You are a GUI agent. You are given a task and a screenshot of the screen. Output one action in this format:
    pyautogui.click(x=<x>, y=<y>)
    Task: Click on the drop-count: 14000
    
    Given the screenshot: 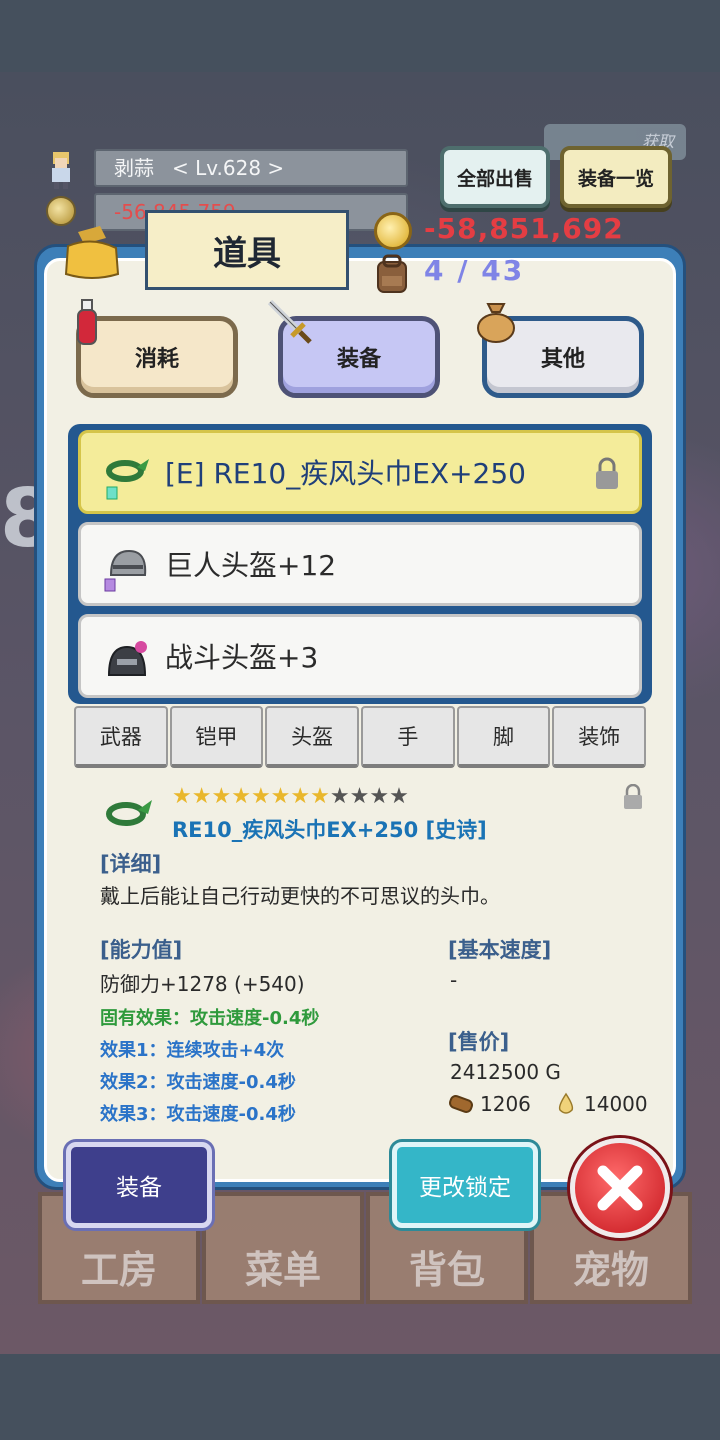 What is the action you would take?
    pyautogui.click(x=616, y=1104)
    